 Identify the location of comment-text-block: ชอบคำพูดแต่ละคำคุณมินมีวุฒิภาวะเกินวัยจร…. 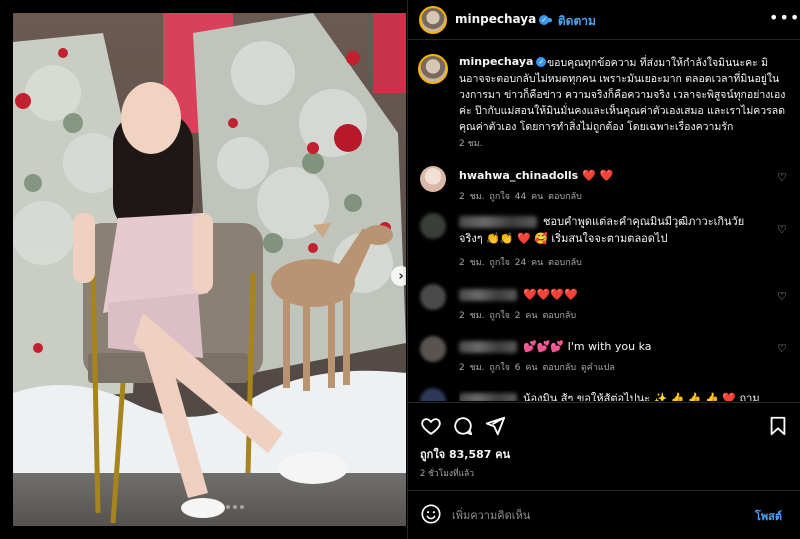
(609, 230).